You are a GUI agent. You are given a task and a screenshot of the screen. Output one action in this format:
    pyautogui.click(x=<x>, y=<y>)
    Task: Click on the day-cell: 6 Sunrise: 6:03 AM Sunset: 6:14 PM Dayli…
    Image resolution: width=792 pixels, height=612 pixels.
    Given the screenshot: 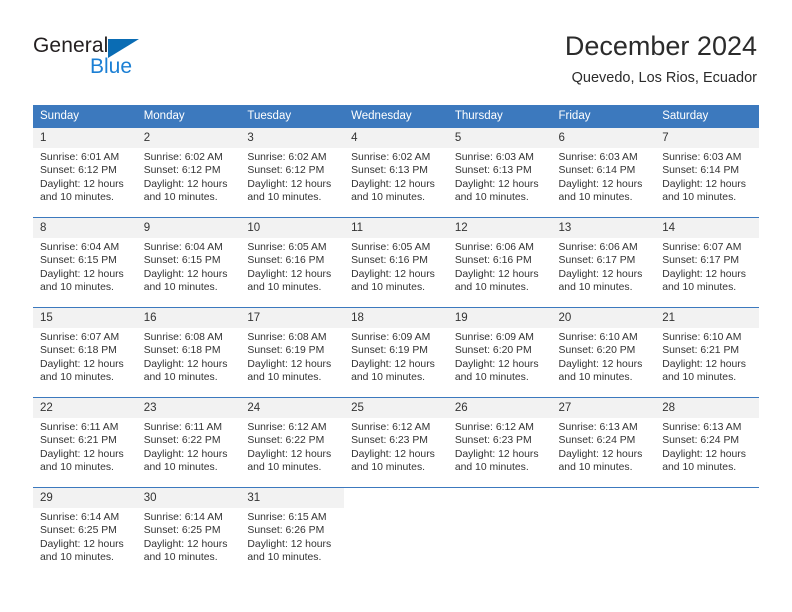 What is the action you would take?
    pyautogui.click(x=603, y=172)
    